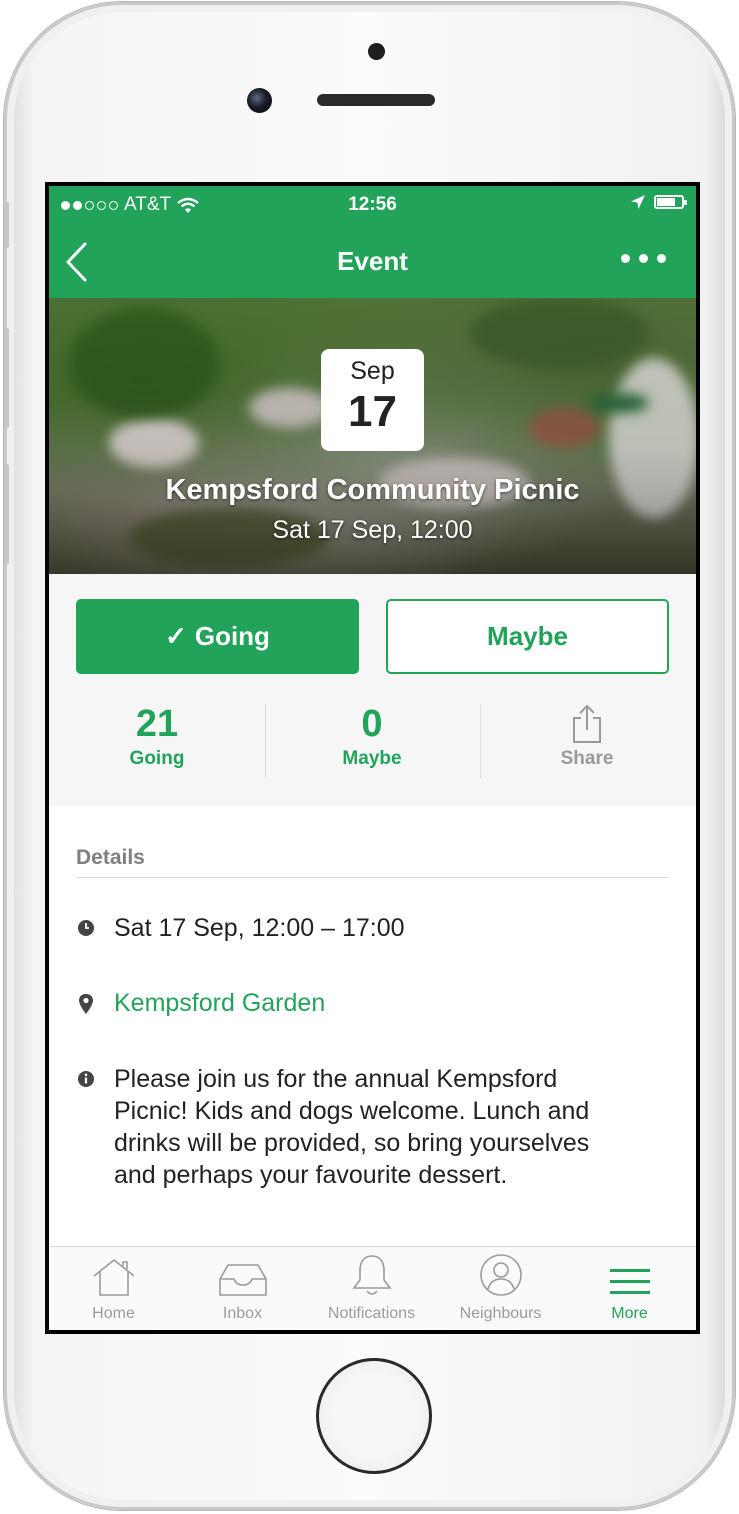  What do you see at coordinates (500, 1275) in the screenshot?
I see `person-icon` at bounding box center [500, 1275].